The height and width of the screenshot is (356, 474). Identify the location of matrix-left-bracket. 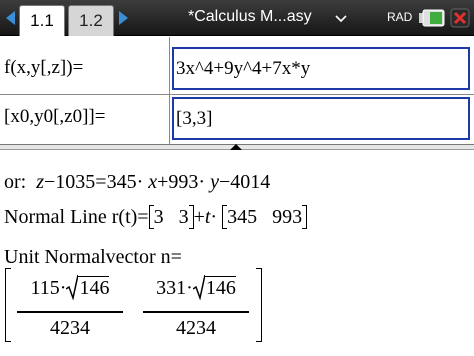
(8, 305).